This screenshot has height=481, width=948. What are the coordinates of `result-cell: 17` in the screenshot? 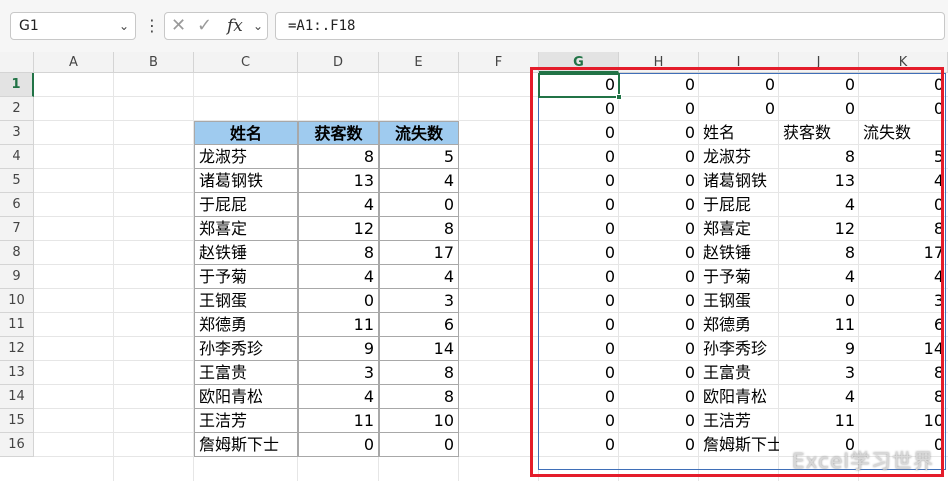 It's located at (903, 253).